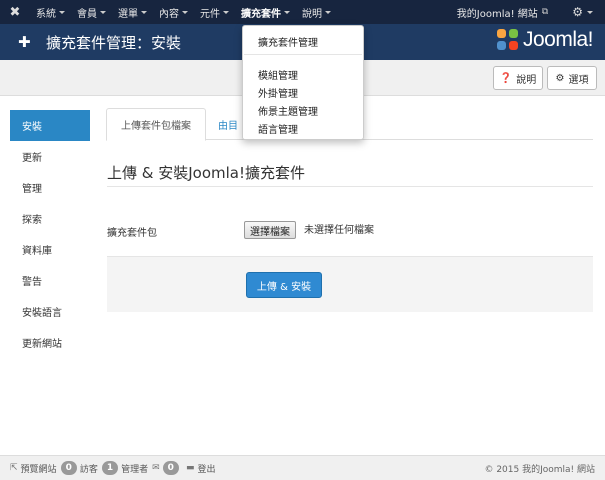 This screenshot has width=605, height=480. What do you see at coordinates (312, 14) in the screenshot?
I see `menu-help-label: 說明` at bounding box center [312, 14].